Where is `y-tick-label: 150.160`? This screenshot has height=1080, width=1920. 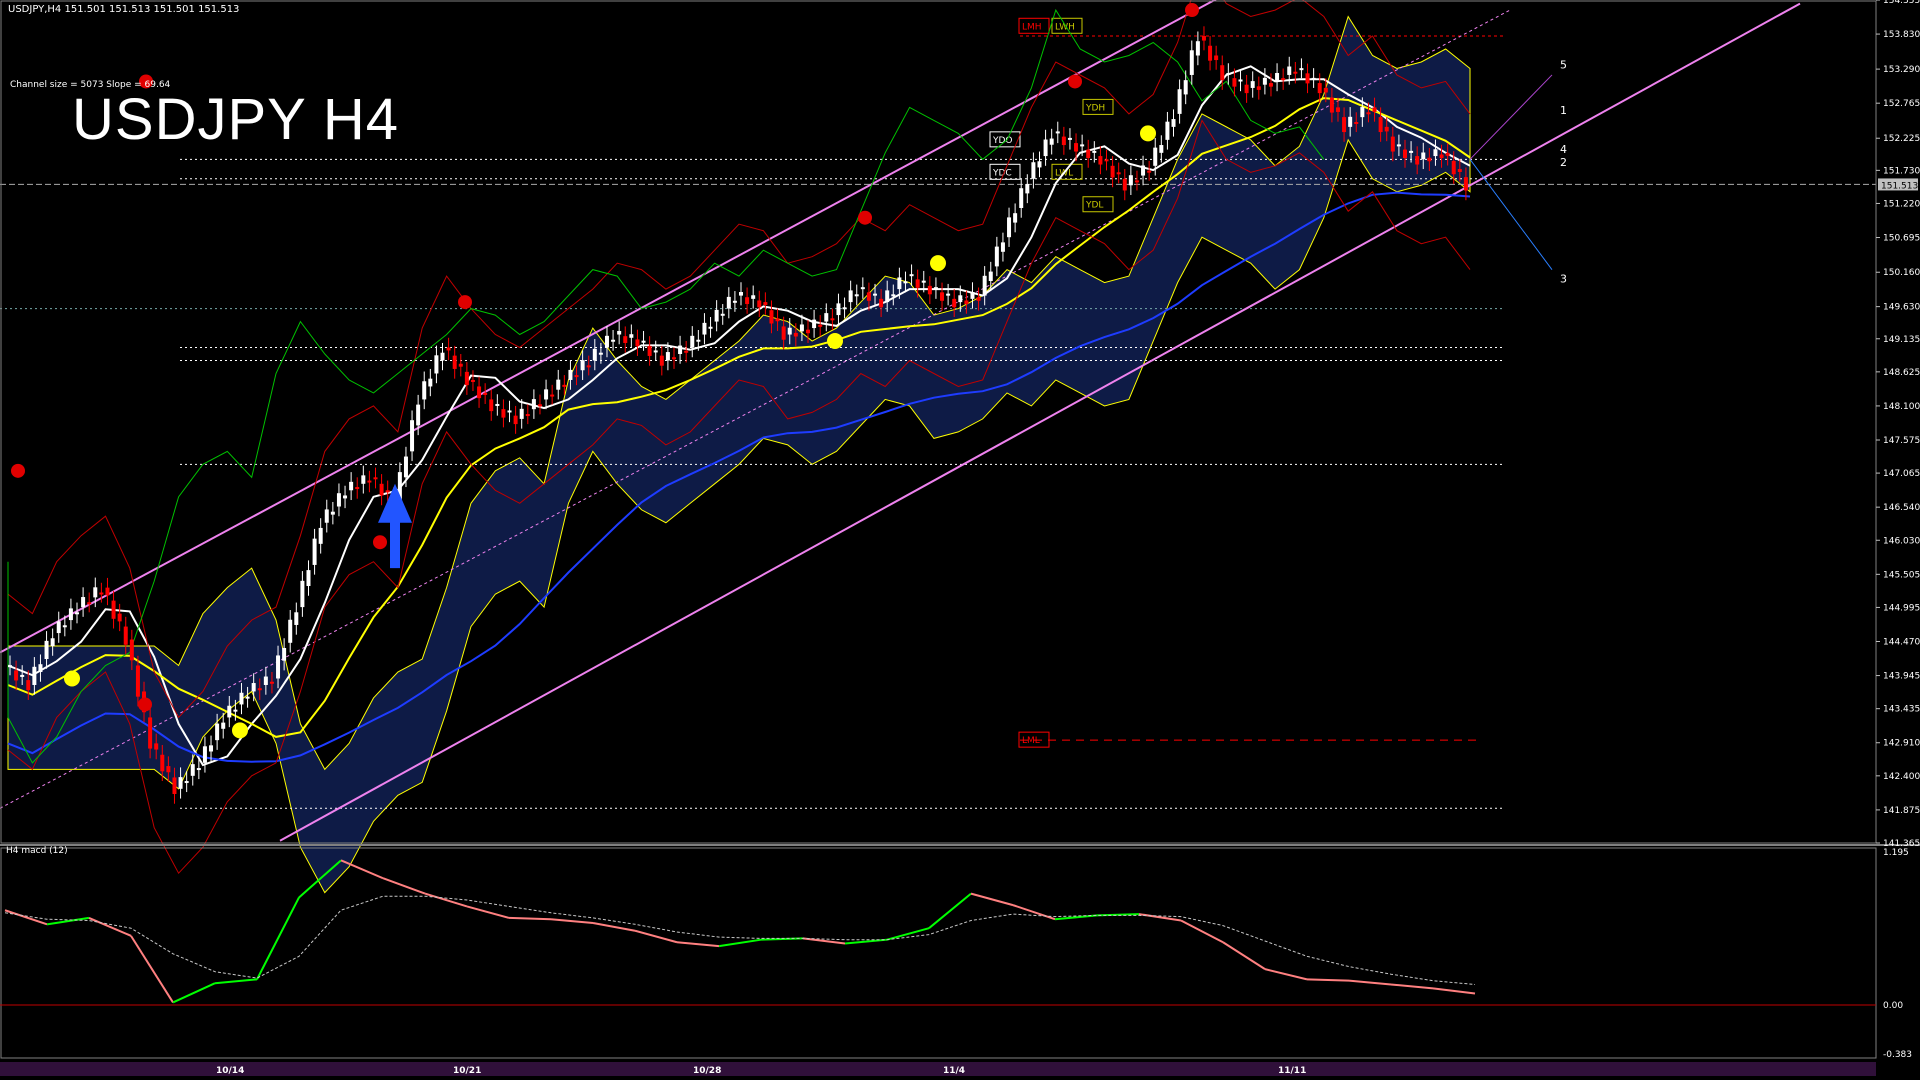
y-tick-label: 150.160 is located at coordinates (1901, 273).